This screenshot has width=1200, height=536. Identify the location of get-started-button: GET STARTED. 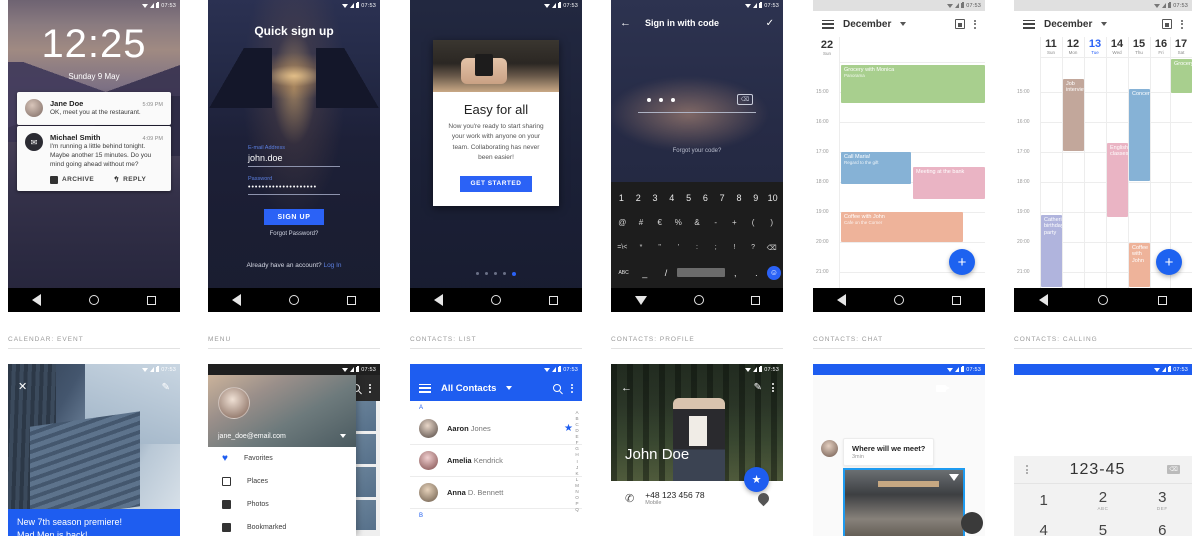
(496, 183).